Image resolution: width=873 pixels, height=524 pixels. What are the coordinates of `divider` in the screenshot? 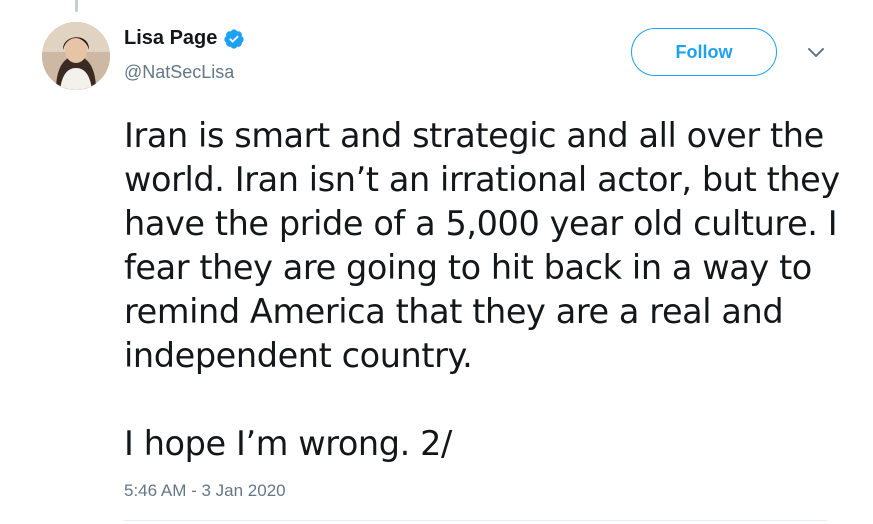 It's located at (475, 520).